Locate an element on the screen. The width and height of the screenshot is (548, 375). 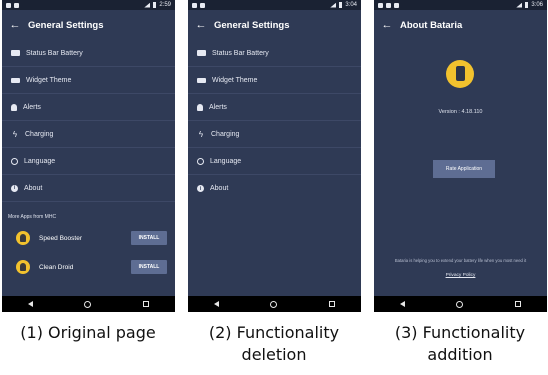
more-apps-label: More Apps from MHC is located at coordinates (32, 217).